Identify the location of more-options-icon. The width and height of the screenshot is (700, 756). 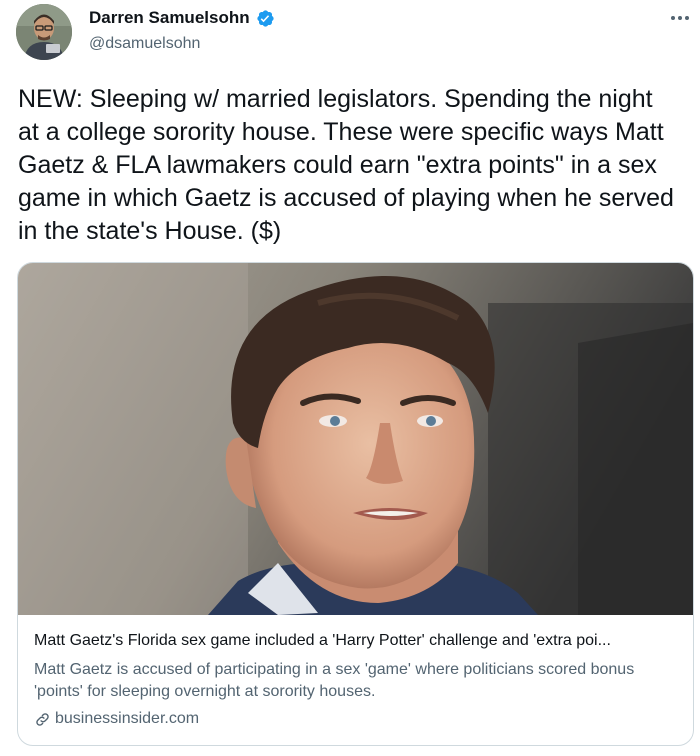
(680, 18).